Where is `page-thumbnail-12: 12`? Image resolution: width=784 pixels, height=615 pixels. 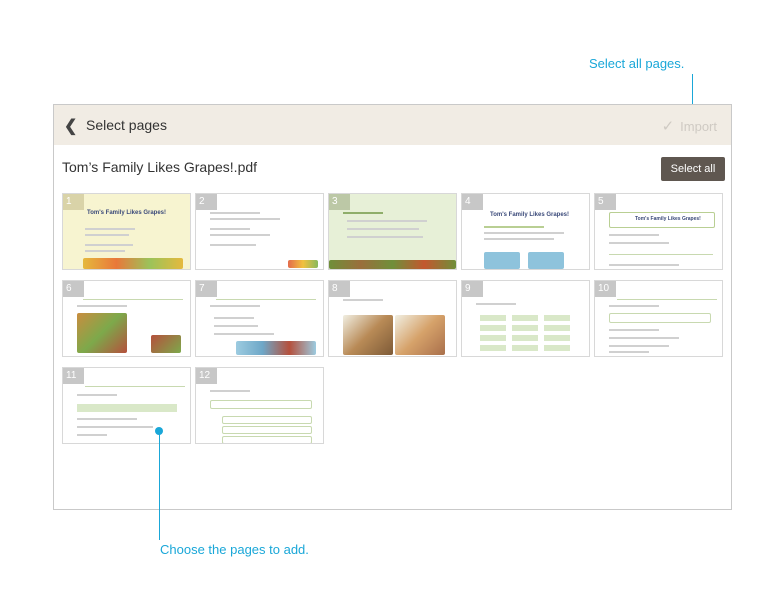 page-thumbnail-12: 12 is located at coordinates (259, 405).